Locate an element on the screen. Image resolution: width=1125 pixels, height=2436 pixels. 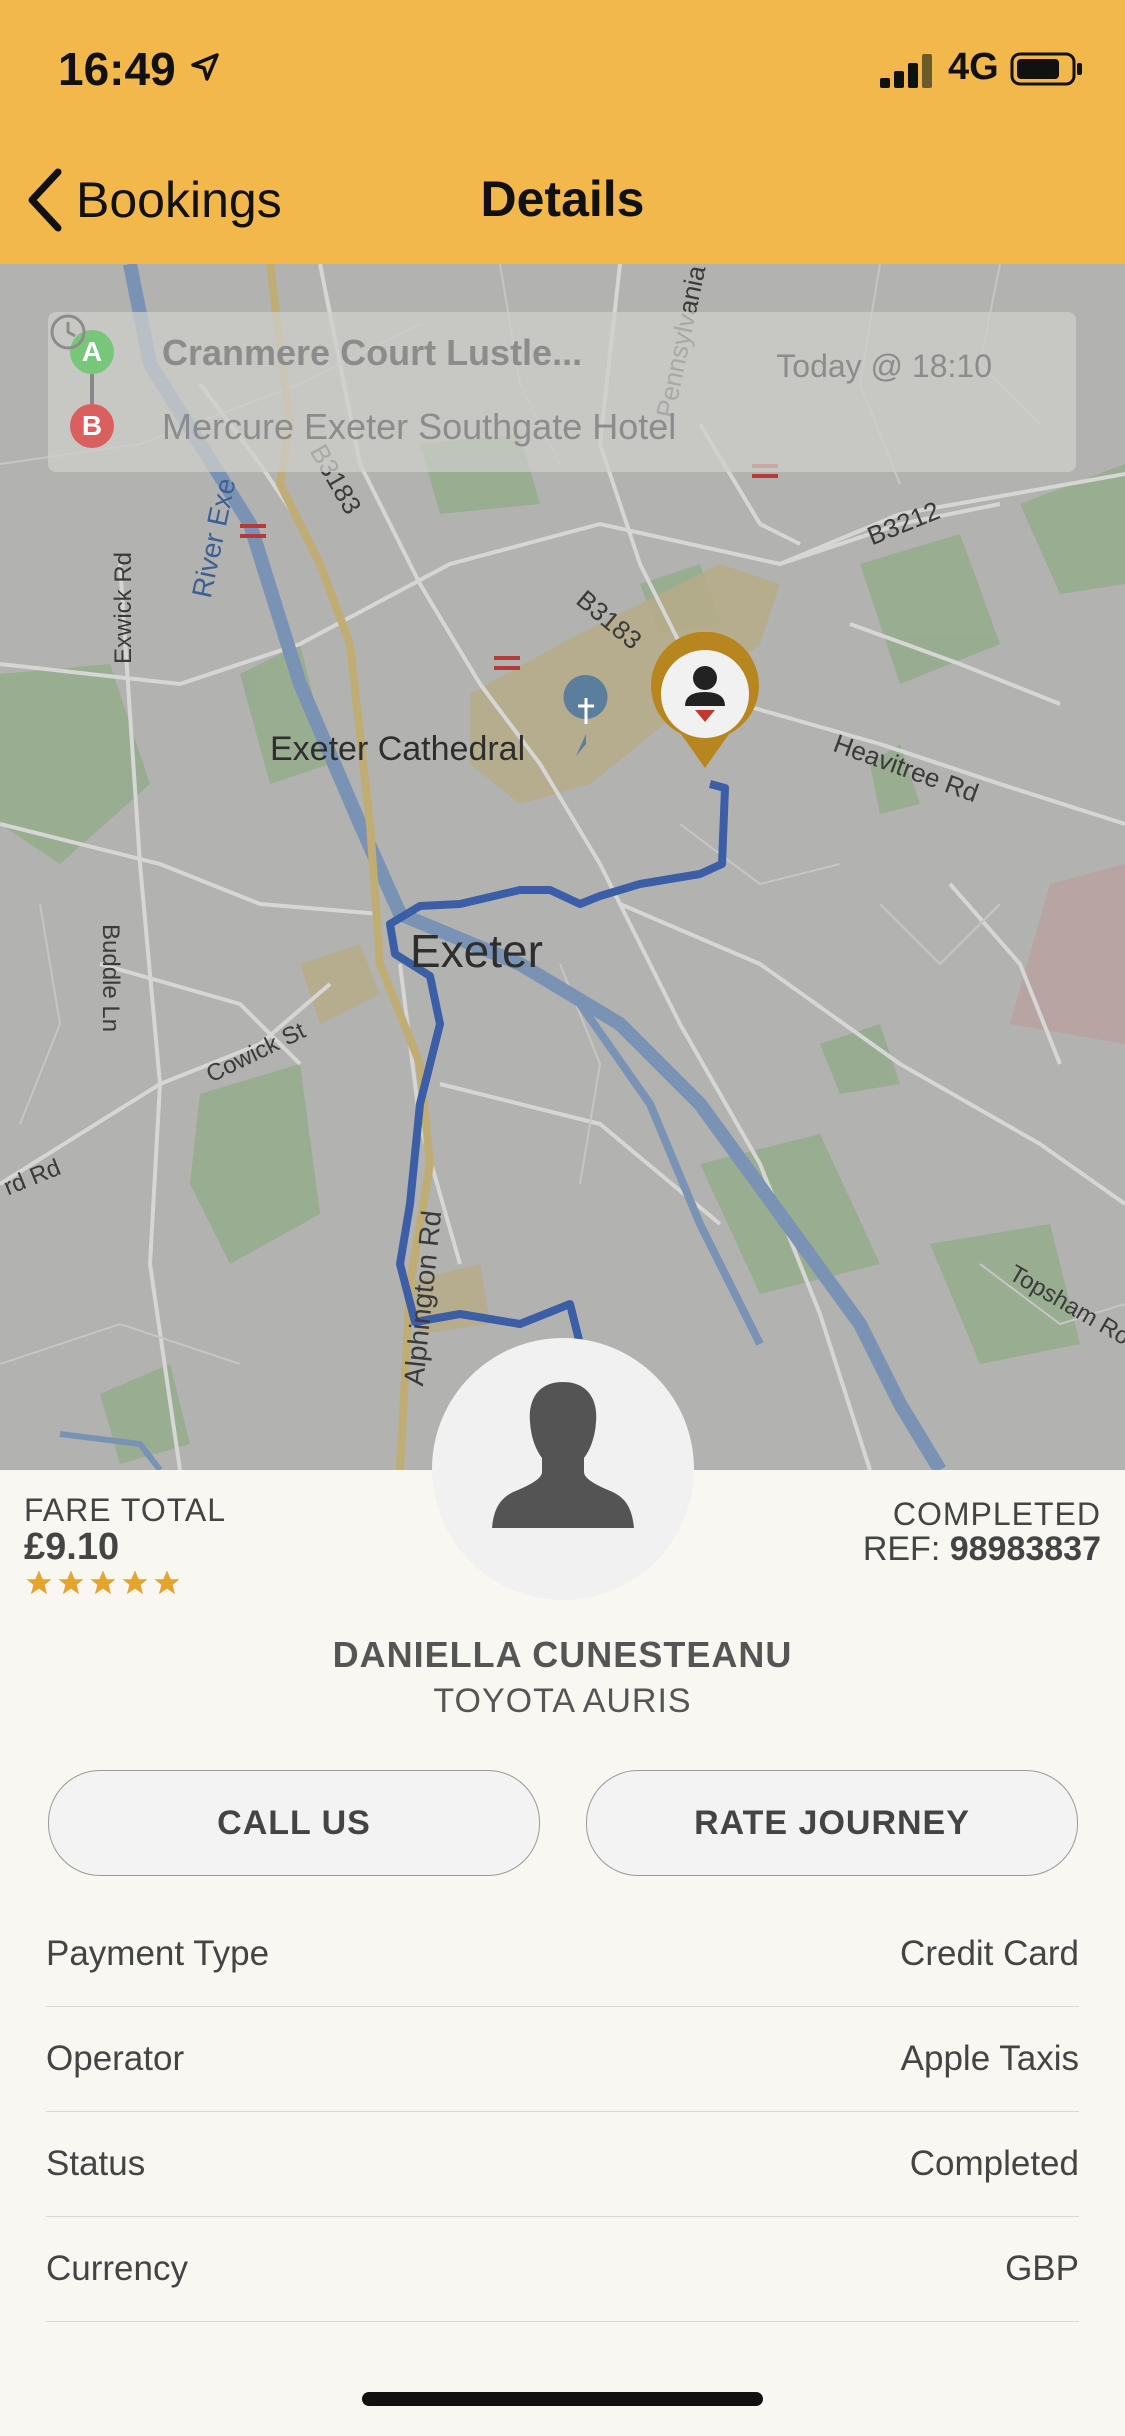
detail-row-currency: Currency GBP is located at coordinates (562, 2269).